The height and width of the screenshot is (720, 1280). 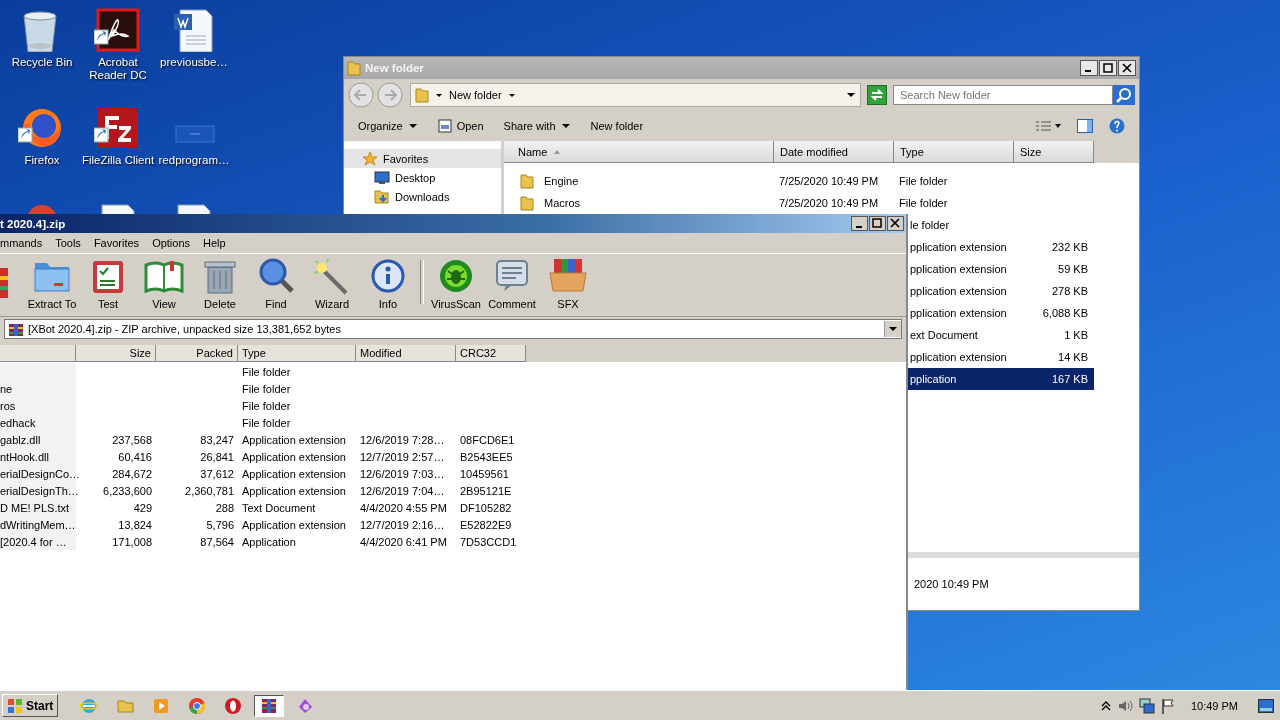 I want to click on toolbar-button: Wizard, so click(x=332, y=282).